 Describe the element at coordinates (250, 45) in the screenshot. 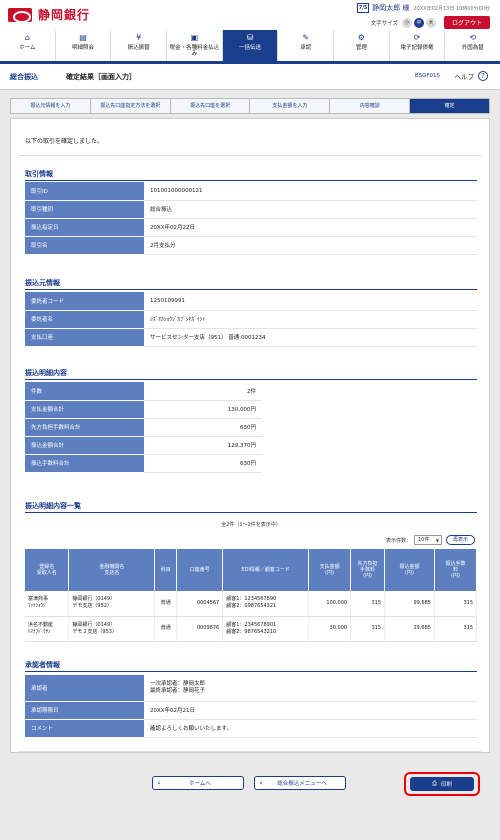

I see `nav-item-batch-transfer: ⛁ 一括伝送` at that location.